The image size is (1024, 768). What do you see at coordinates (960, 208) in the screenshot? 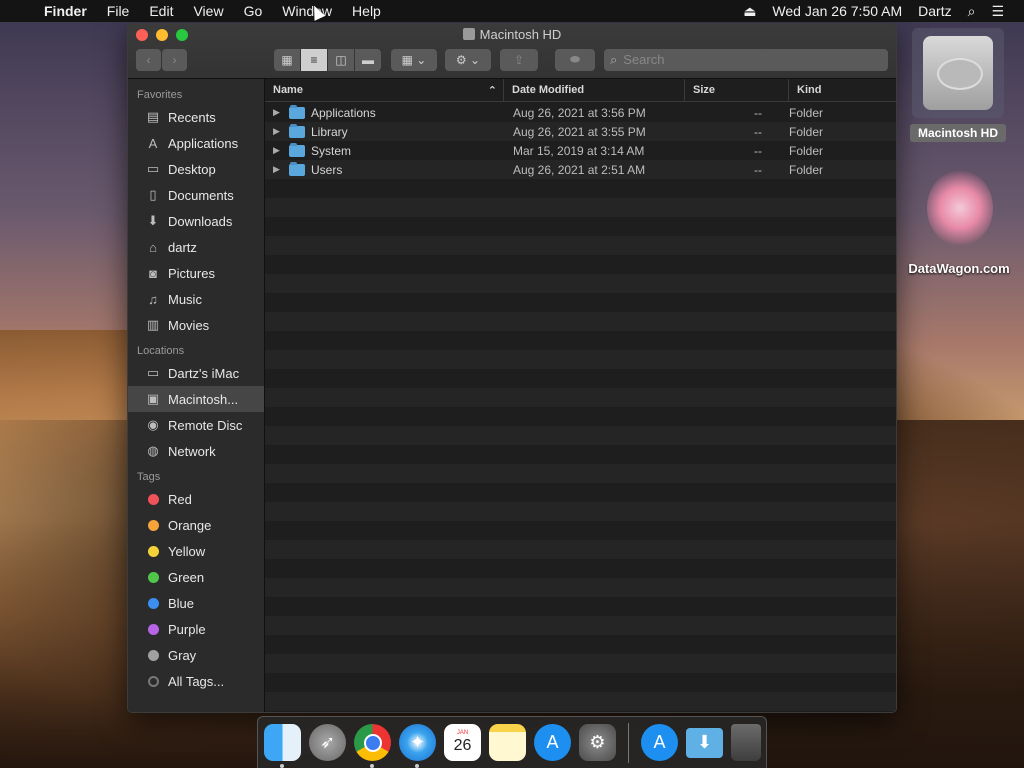
I see `datawagon-logo-icon` at bounding box center [960, 208].